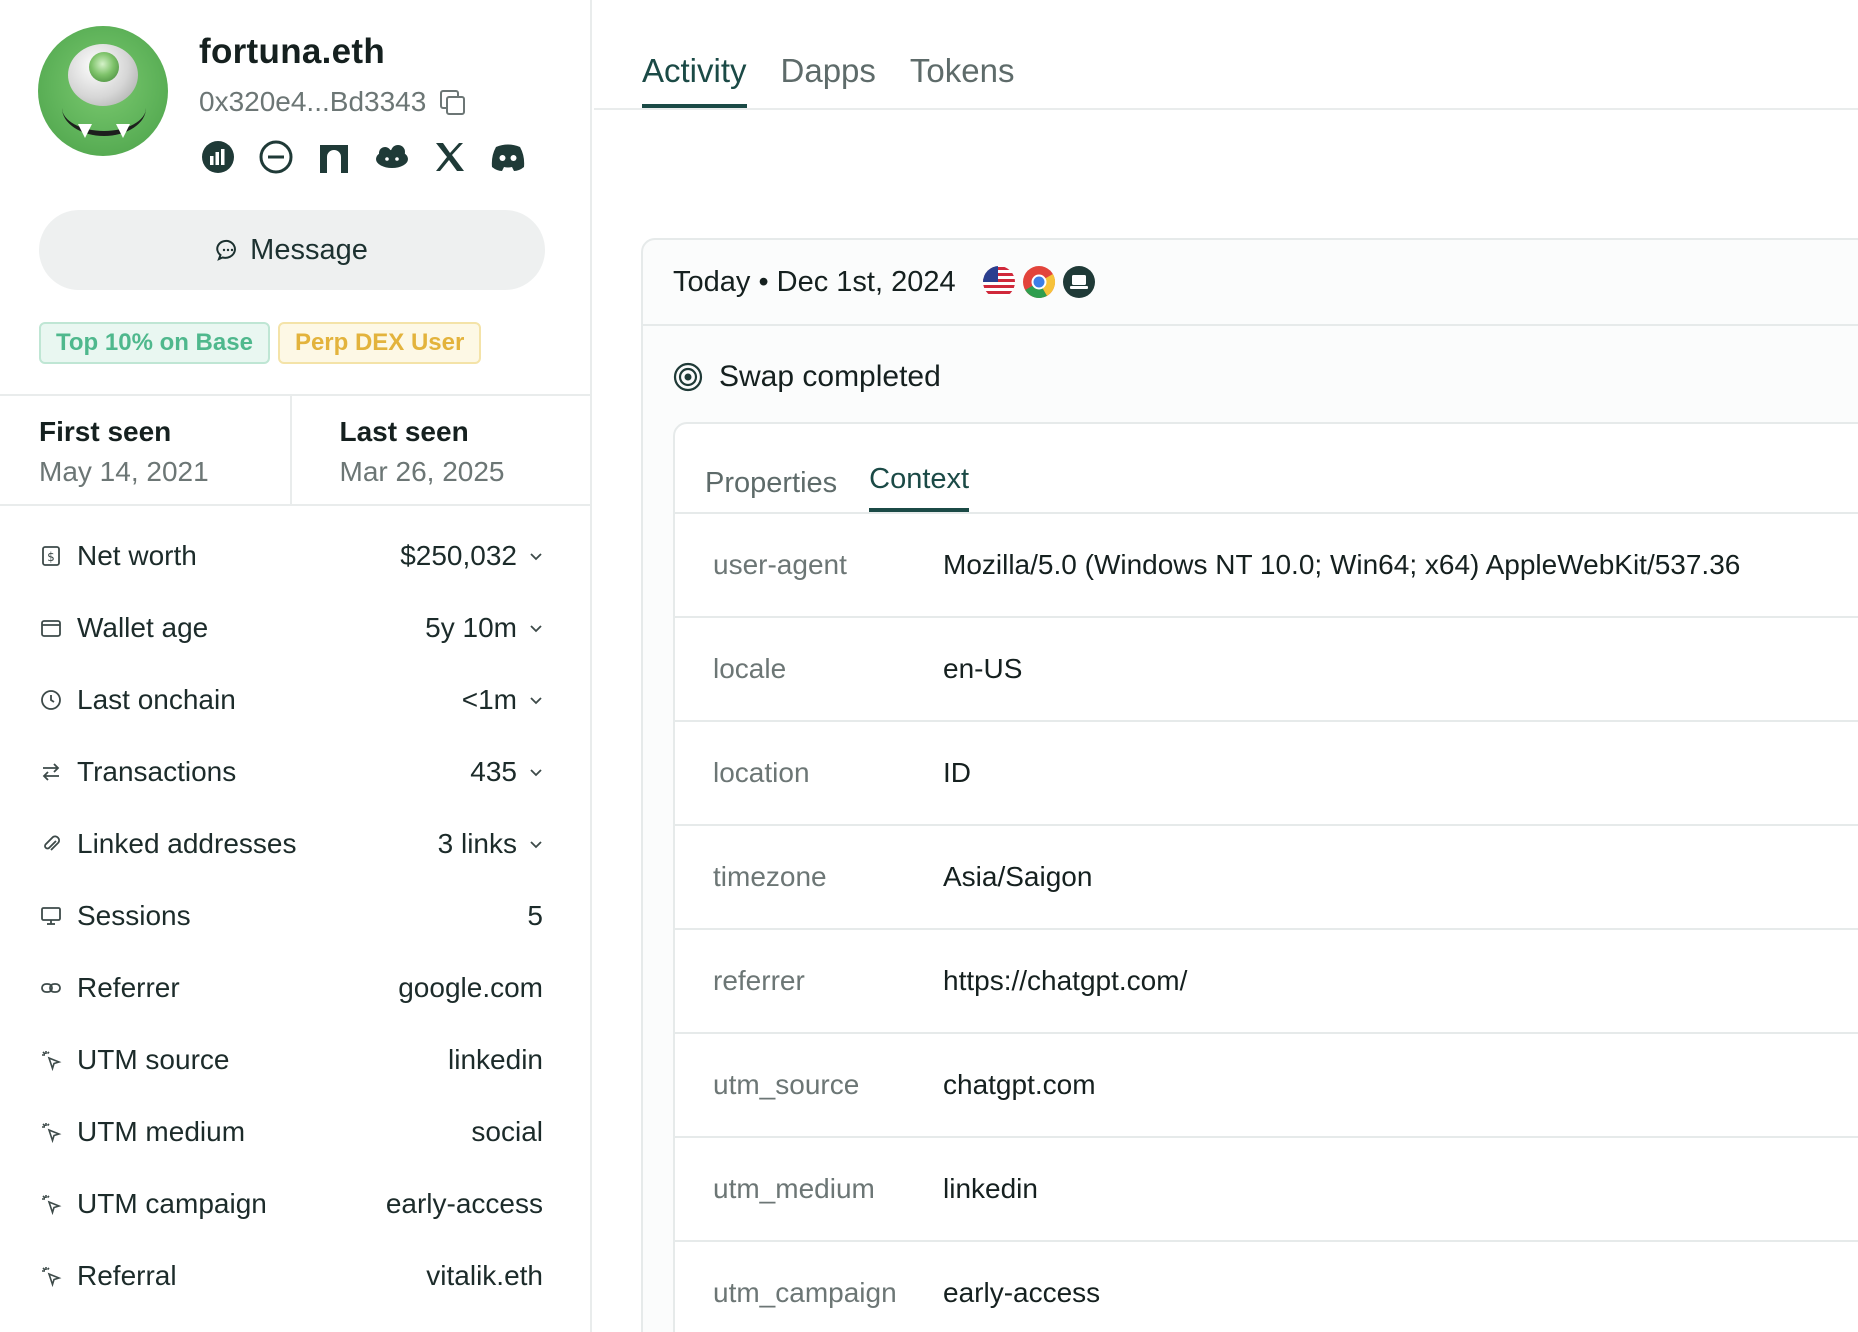 The height and width of the screenshot is (1332, 1858). What do you see at coordinates (1266, 1287) in the screenshot?
I see `context-row: utm_campaign early-access` at bounding box center [1266, 1287].